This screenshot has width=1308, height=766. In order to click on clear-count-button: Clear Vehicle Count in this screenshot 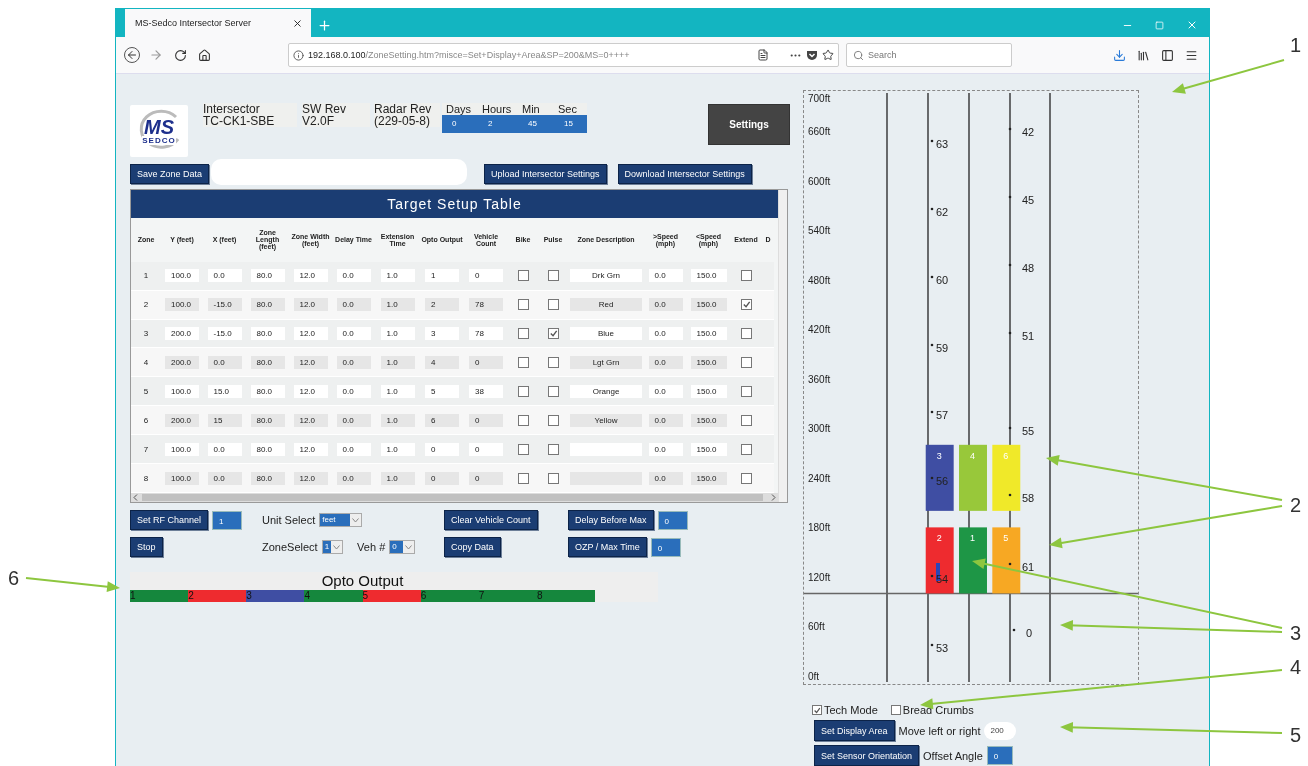, I will do `click(491, 520)`.